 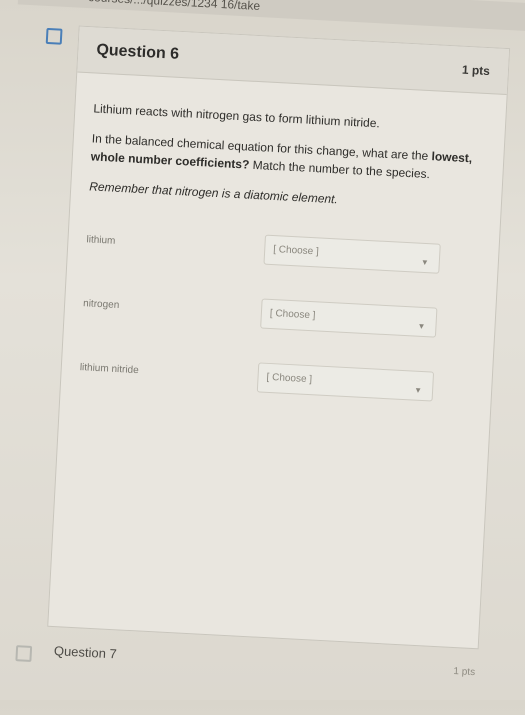 What do you see at coordinates (174, 7) in the screenshot?
I see `url-text: courses/.../quizzes/1234 16/take` at bounding box center [174, 7].